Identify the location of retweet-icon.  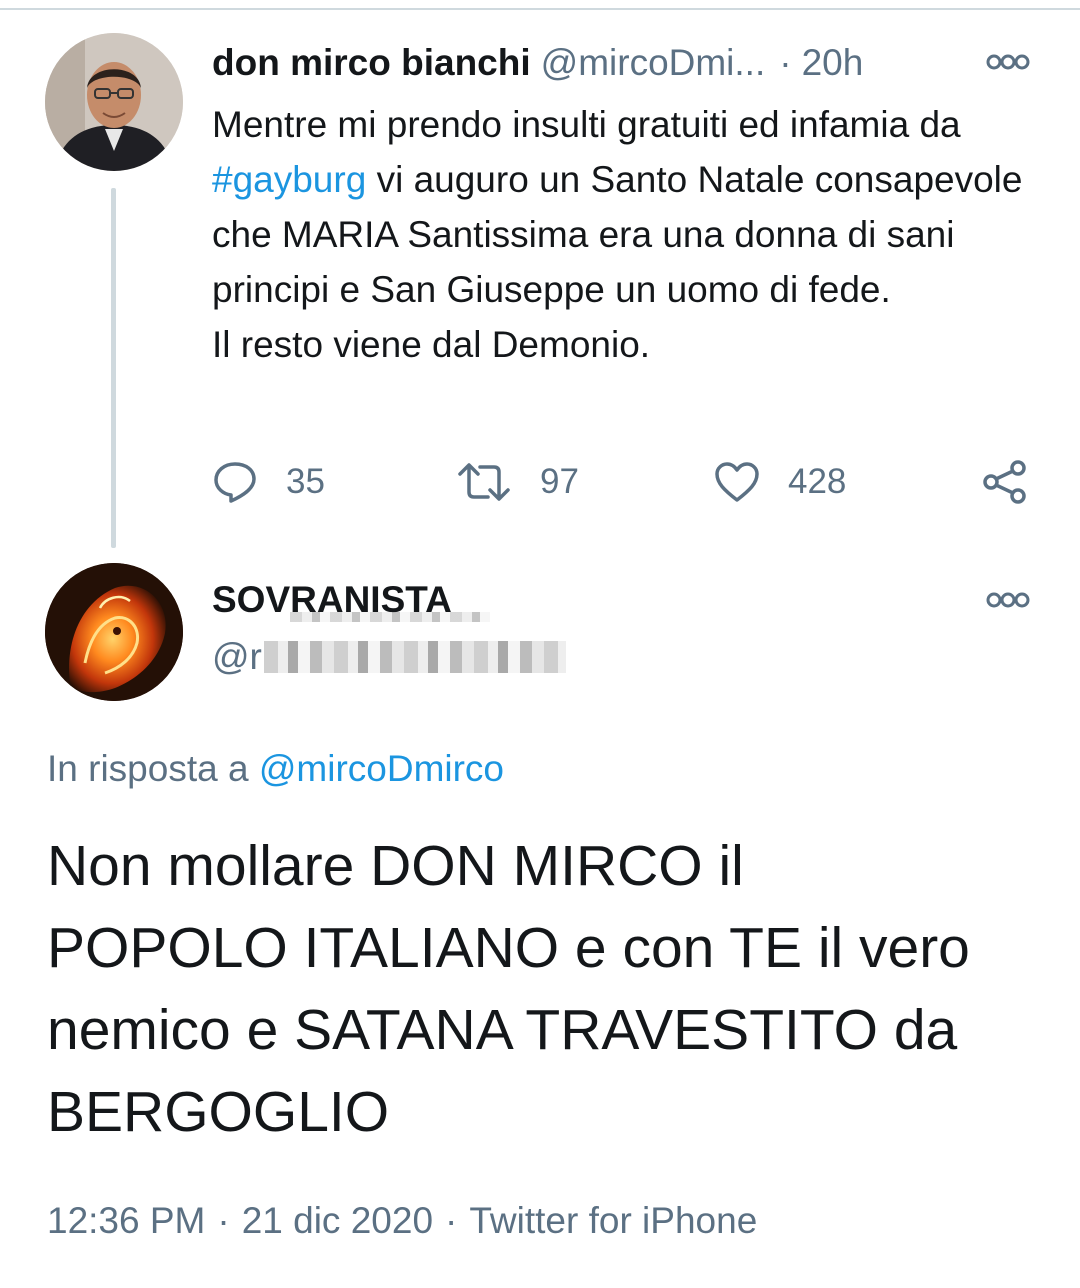
(484, 482).